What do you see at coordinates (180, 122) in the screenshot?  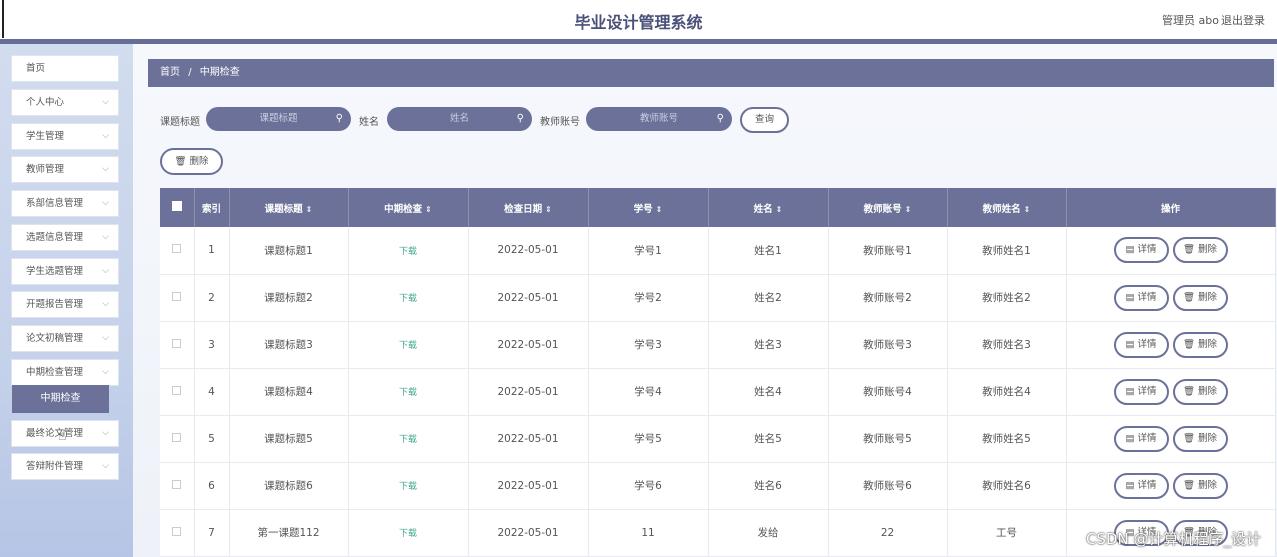 I see `title-search-label: 课题标题` at bounding box center [180, 122].